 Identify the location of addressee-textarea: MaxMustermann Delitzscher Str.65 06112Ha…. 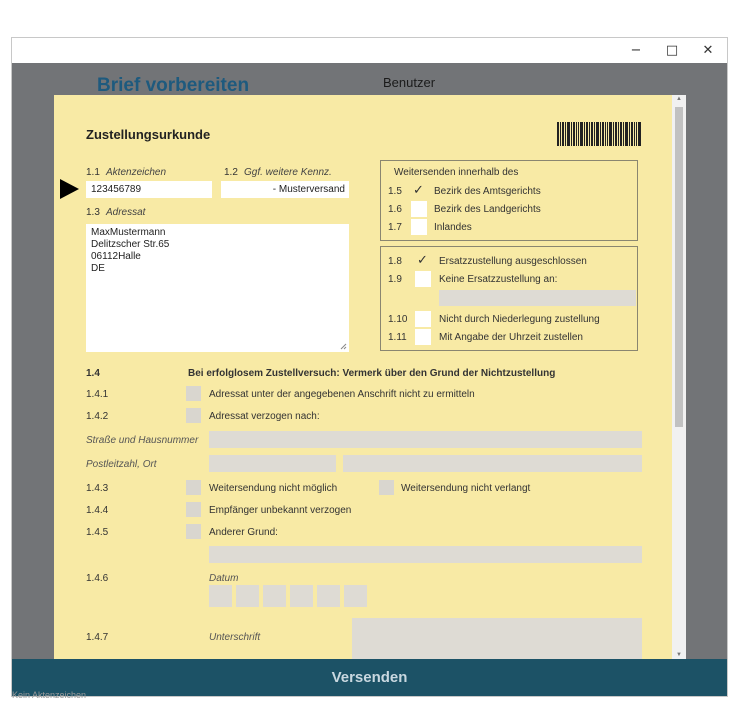
(217, 288).